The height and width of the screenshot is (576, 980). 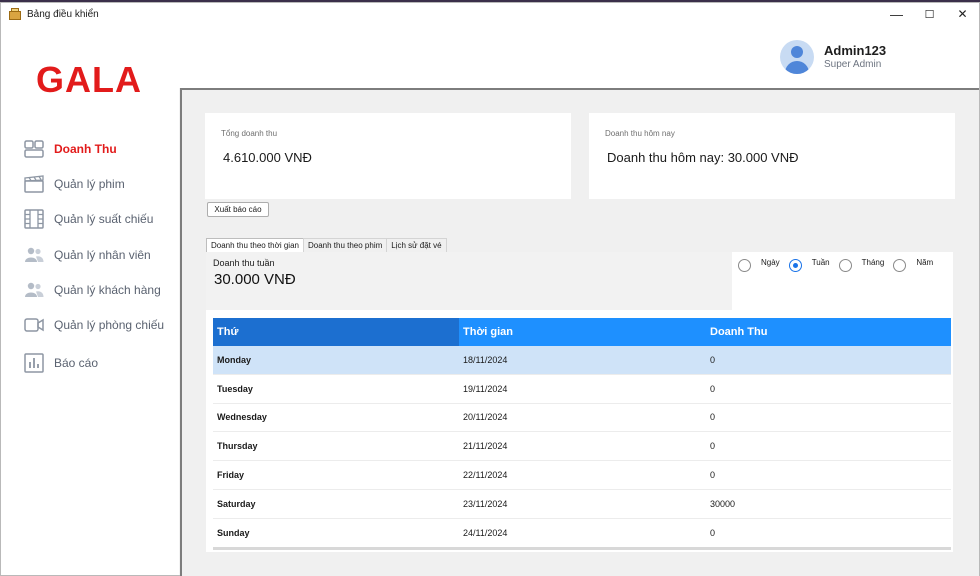 I want to click on cell-date: 20/11/2024, so click(x=485, y=417).